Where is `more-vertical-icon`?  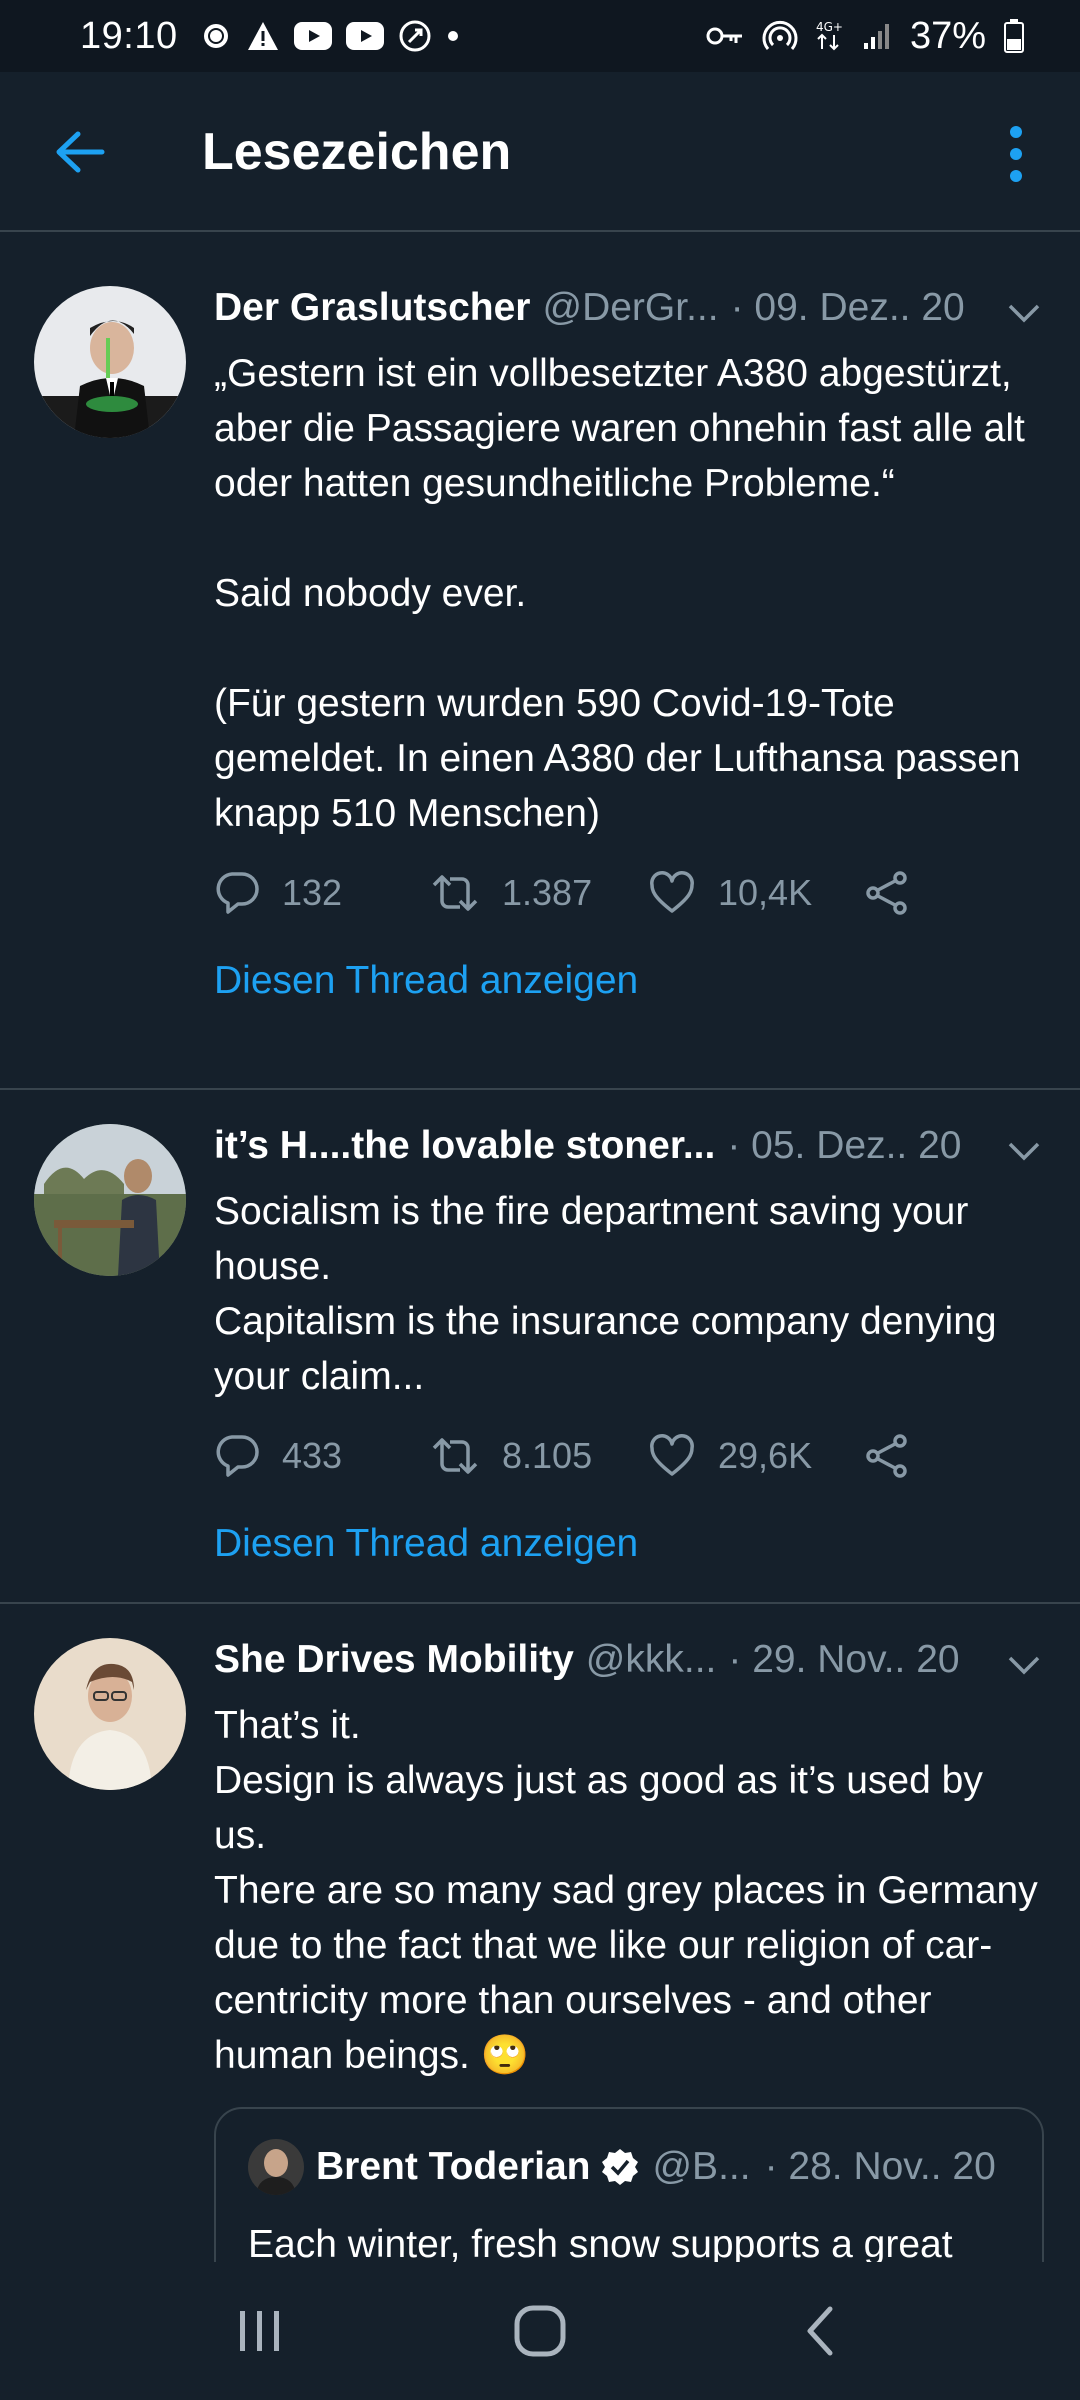 more-vertical-icon is located at coordinates (1016, 154).